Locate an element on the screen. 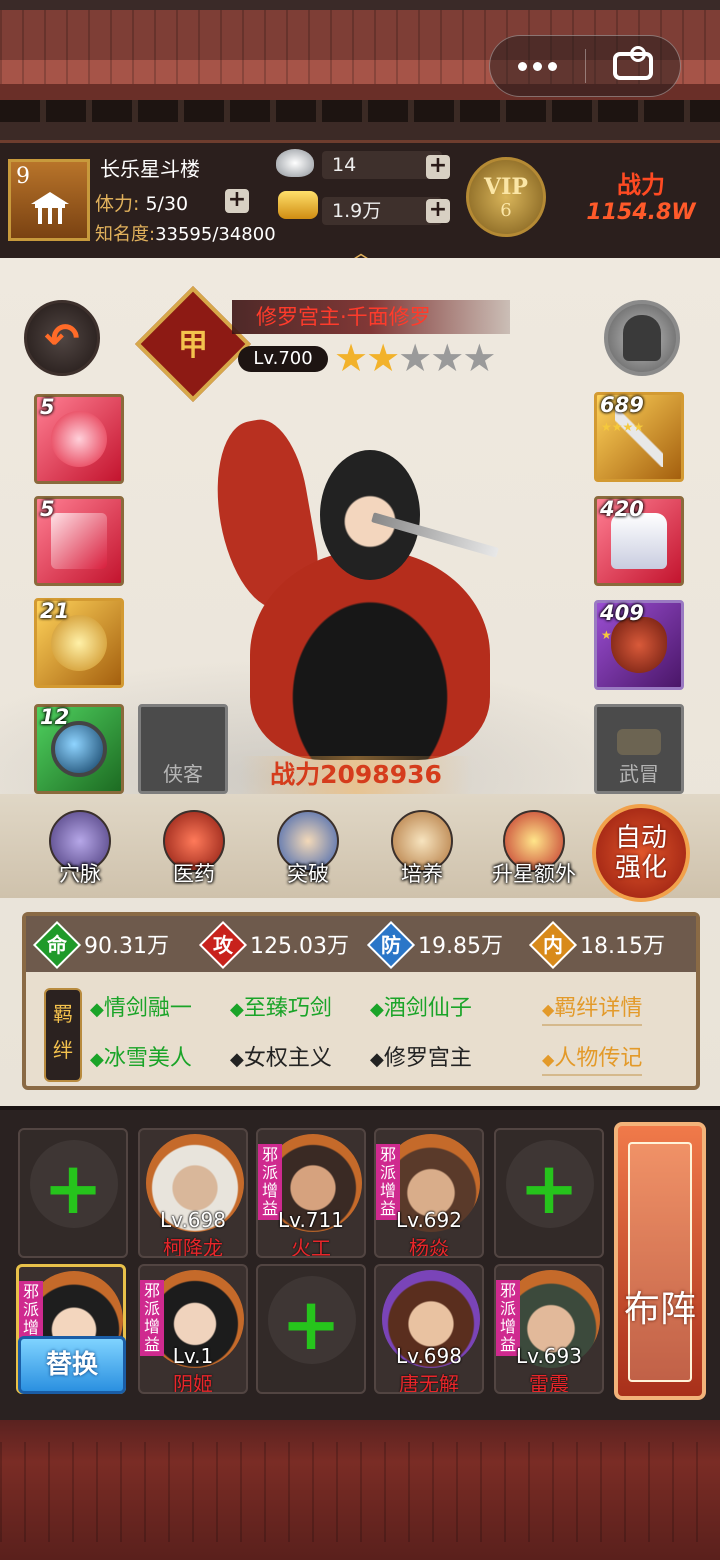  member-name: 唐无解 is located at coordinates (429, 1383).